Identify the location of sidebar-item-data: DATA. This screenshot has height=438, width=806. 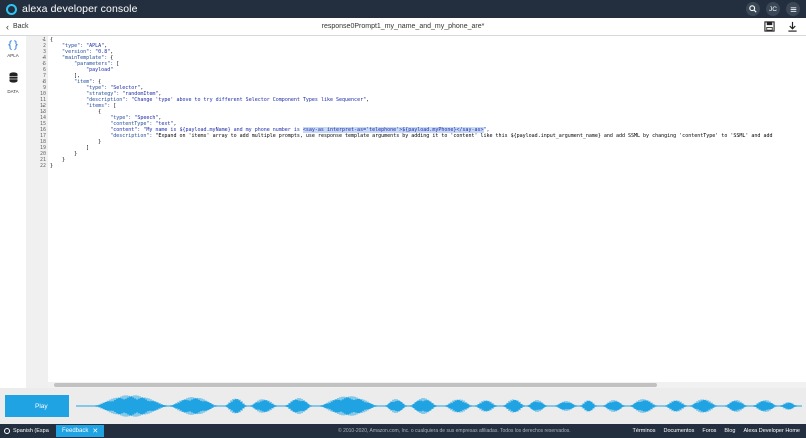
(13, 83).